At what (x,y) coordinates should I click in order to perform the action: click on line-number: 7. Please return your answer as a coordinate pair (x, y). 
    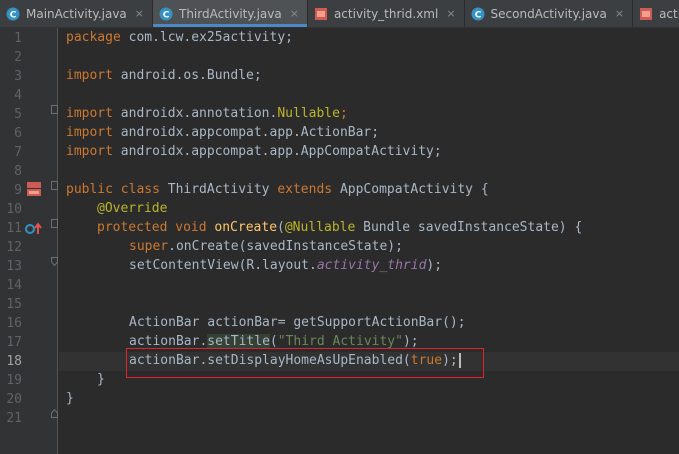
    Looking at the image, I should click on (18, 152).